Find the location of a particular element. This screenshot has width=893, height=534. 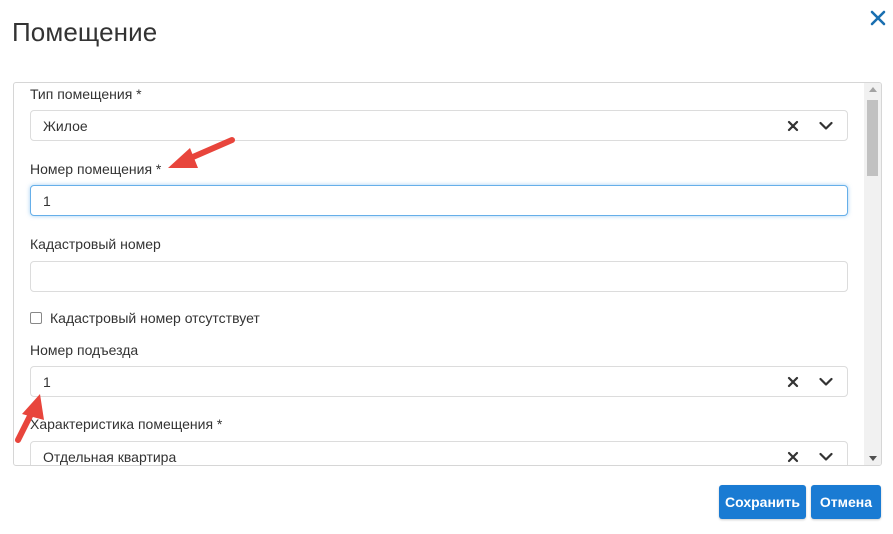

scroll-up-arrow-icon is located at coordinates (873, 89).